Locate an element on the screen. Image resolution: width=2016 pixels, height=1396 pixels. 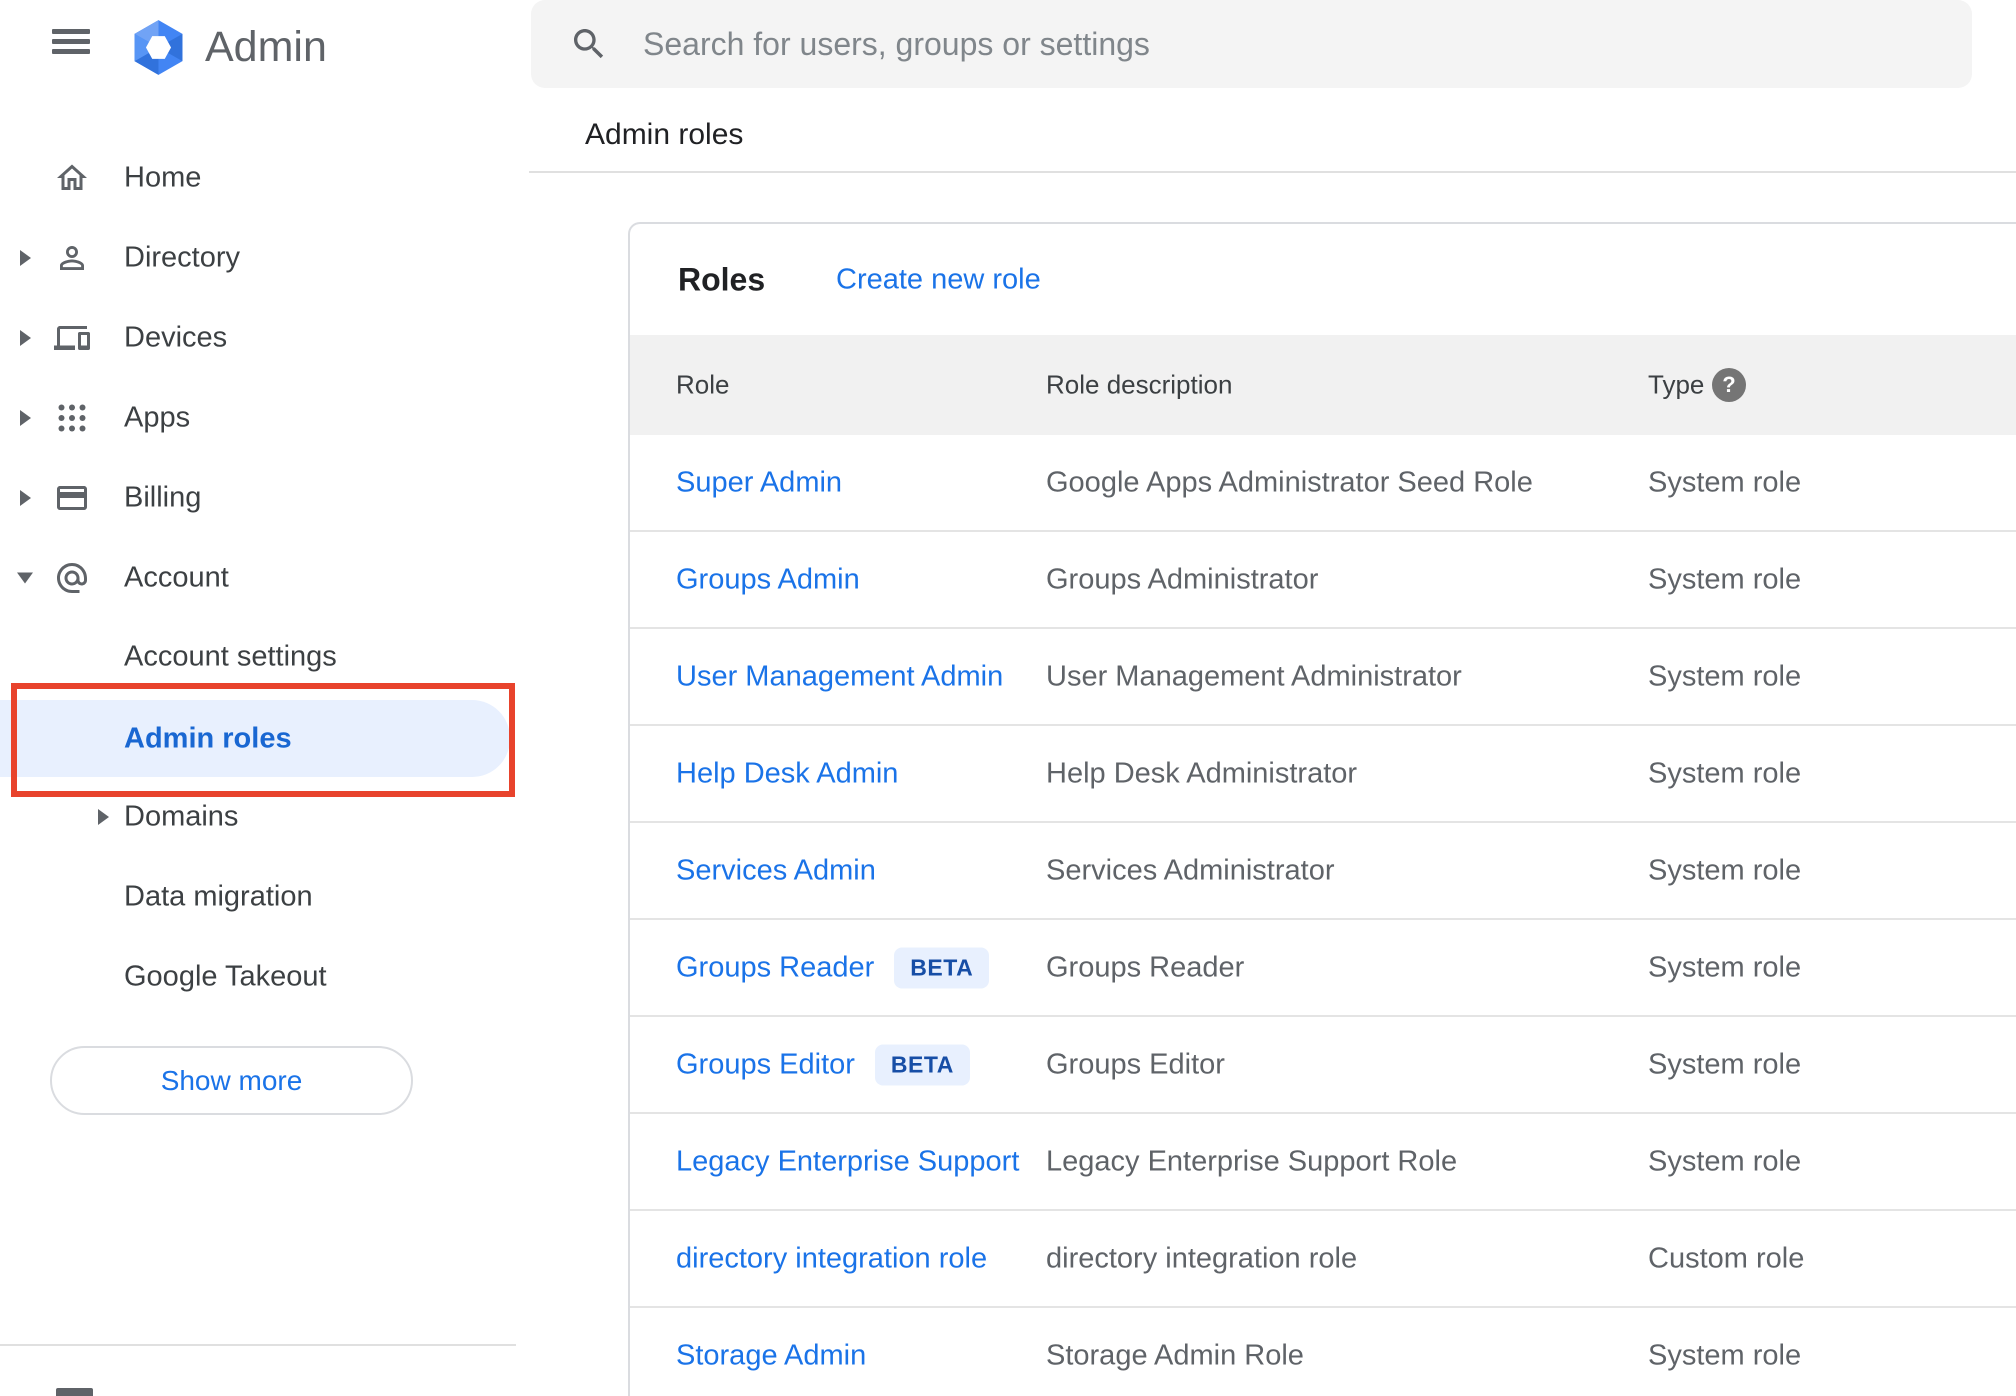
sidebar-item-devices: Devices is located at coordinates (265, 338).